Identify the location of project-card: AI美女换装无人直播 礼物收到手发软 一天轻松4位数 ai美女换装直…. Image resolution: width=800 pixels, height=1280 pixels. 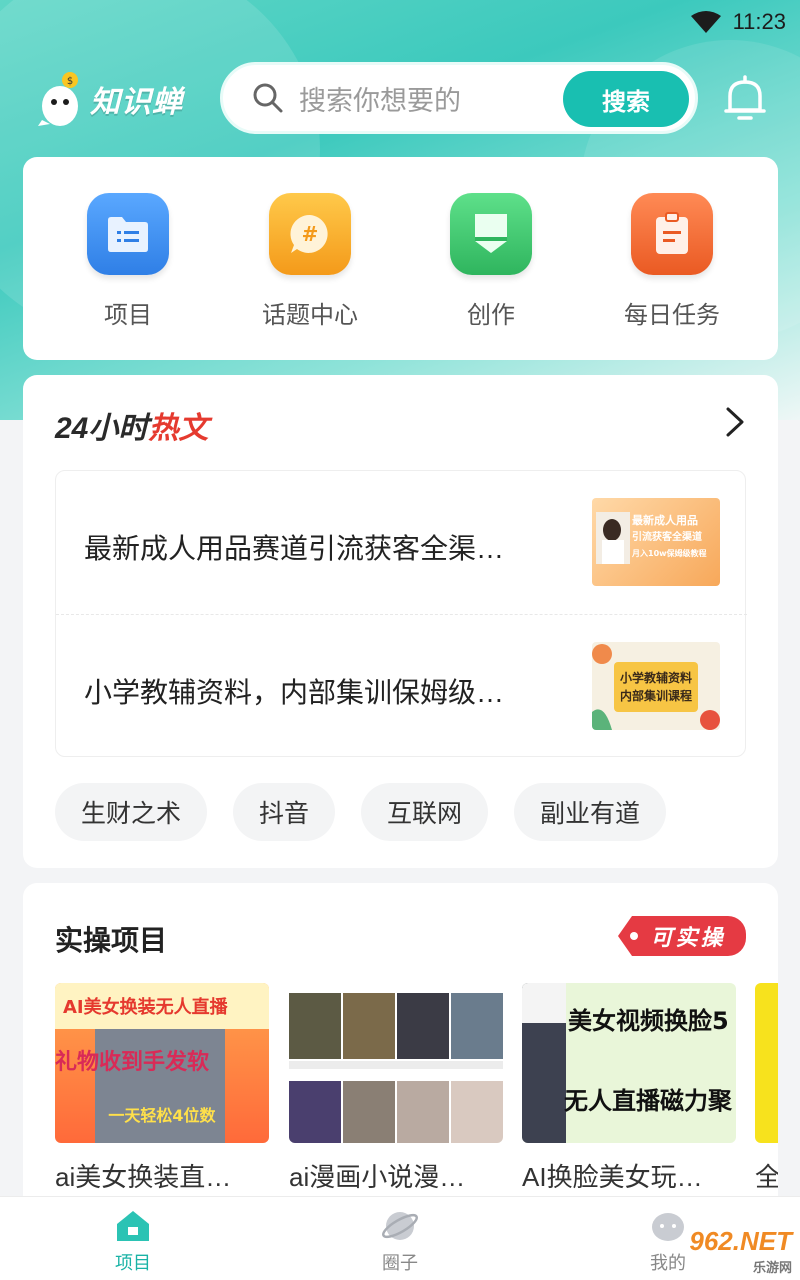
(162, 1088).